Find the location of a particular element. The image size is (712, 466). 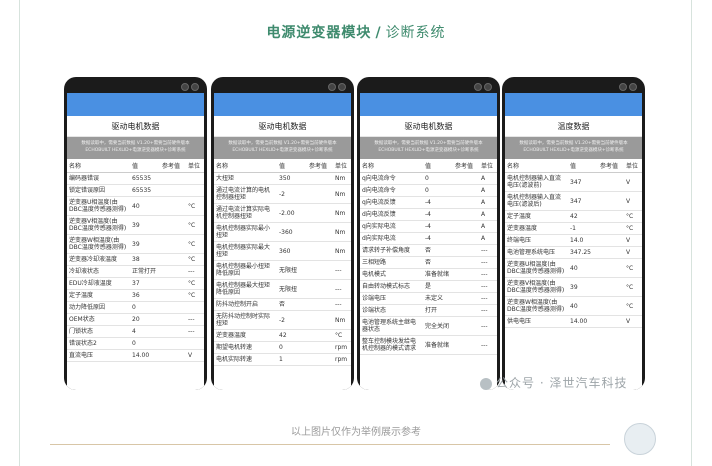

camera-icon is located at coordinates (488, 87).